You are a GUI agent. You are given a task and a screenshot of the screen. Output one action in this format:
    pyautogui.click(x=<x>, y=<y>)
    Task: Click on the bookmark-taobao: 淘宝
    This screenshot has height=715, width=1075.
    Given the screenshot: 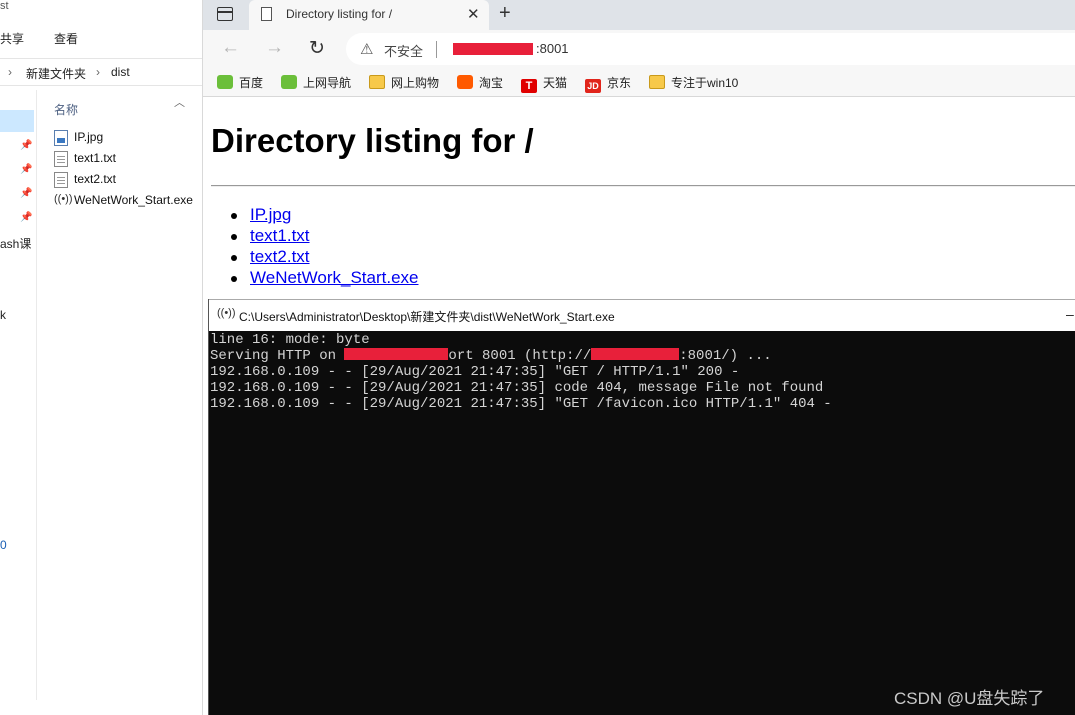 What is the action you would take?
    pyautogui.click(x=480, y=82)
    